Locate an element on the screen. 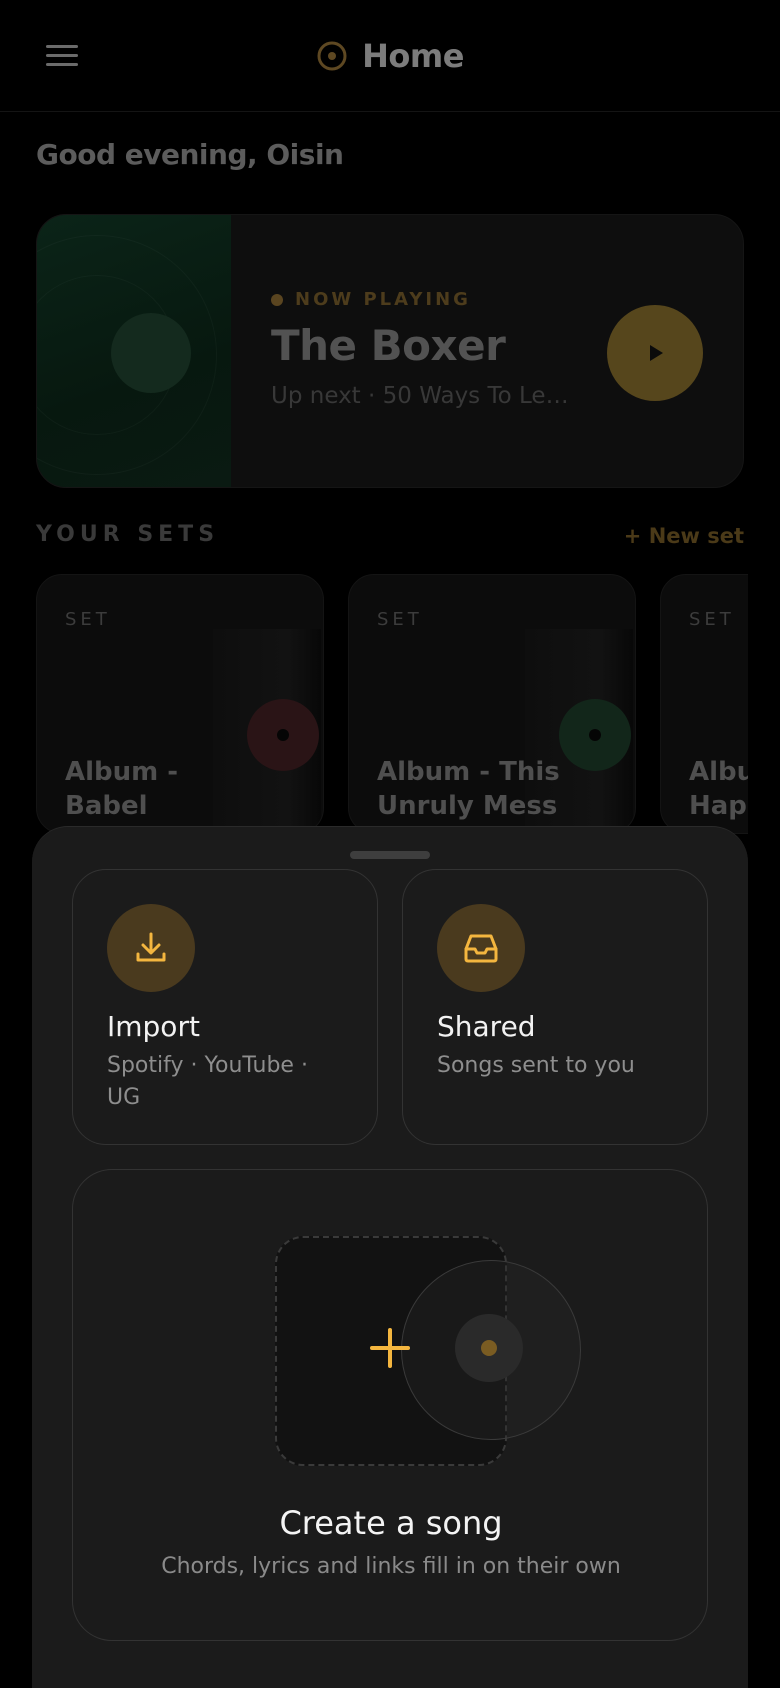  sheet-drag-handle is located at coordinates (390, 855).